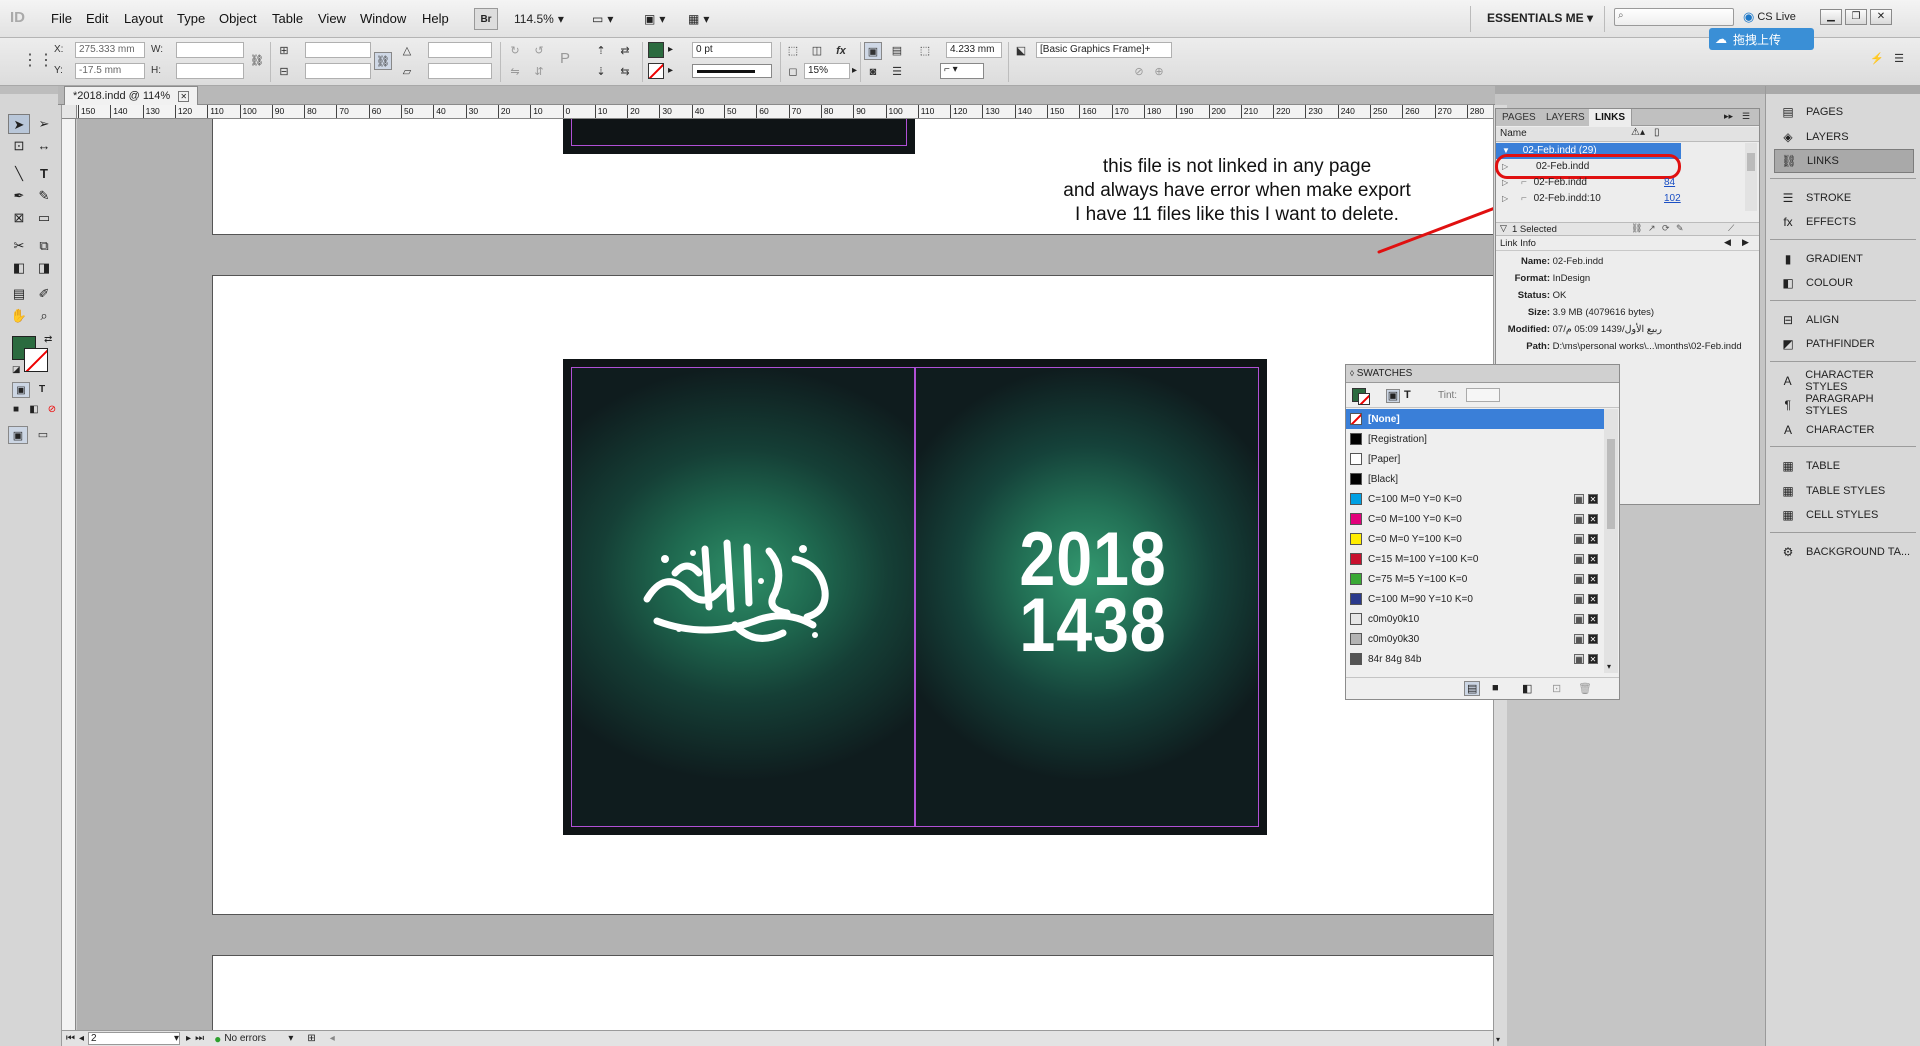  I want to click on auto-fit-icon: ⬚, so click(925, 51).